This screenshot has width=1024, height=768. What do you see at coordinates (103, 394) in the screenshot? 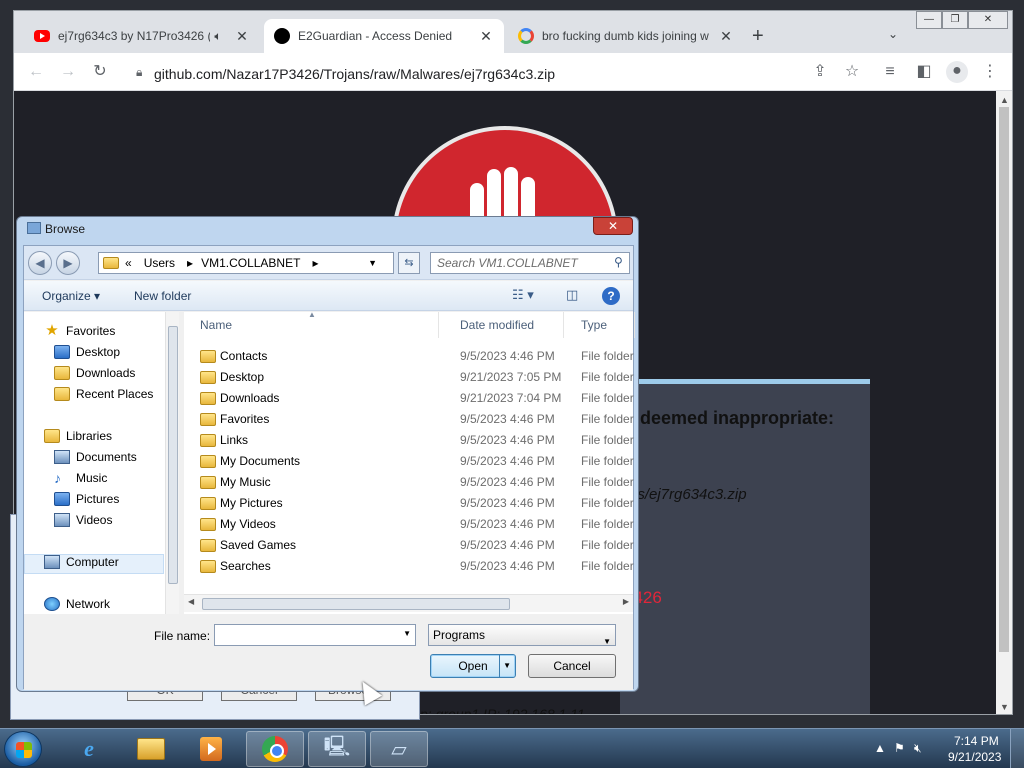
I see `nav-item-recent-places: Recent Places` at bounding box center [103, 394].